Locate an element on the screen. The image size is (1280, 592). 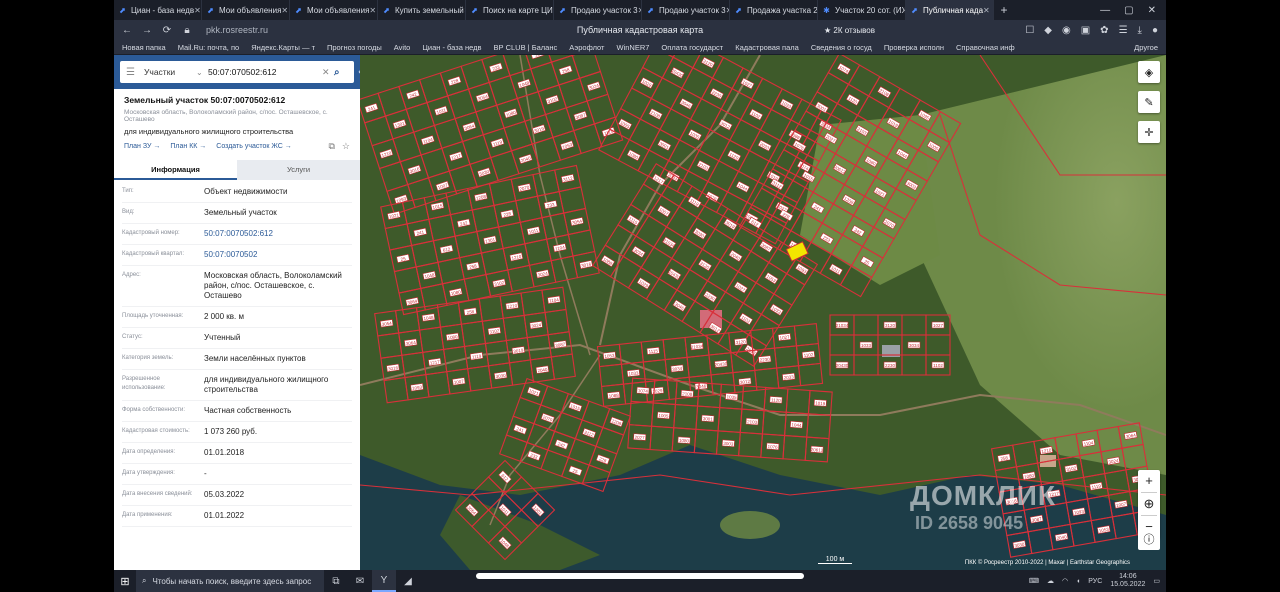
create-ks-link: Создать участок ЖС → is located at coordinates (254, 146).